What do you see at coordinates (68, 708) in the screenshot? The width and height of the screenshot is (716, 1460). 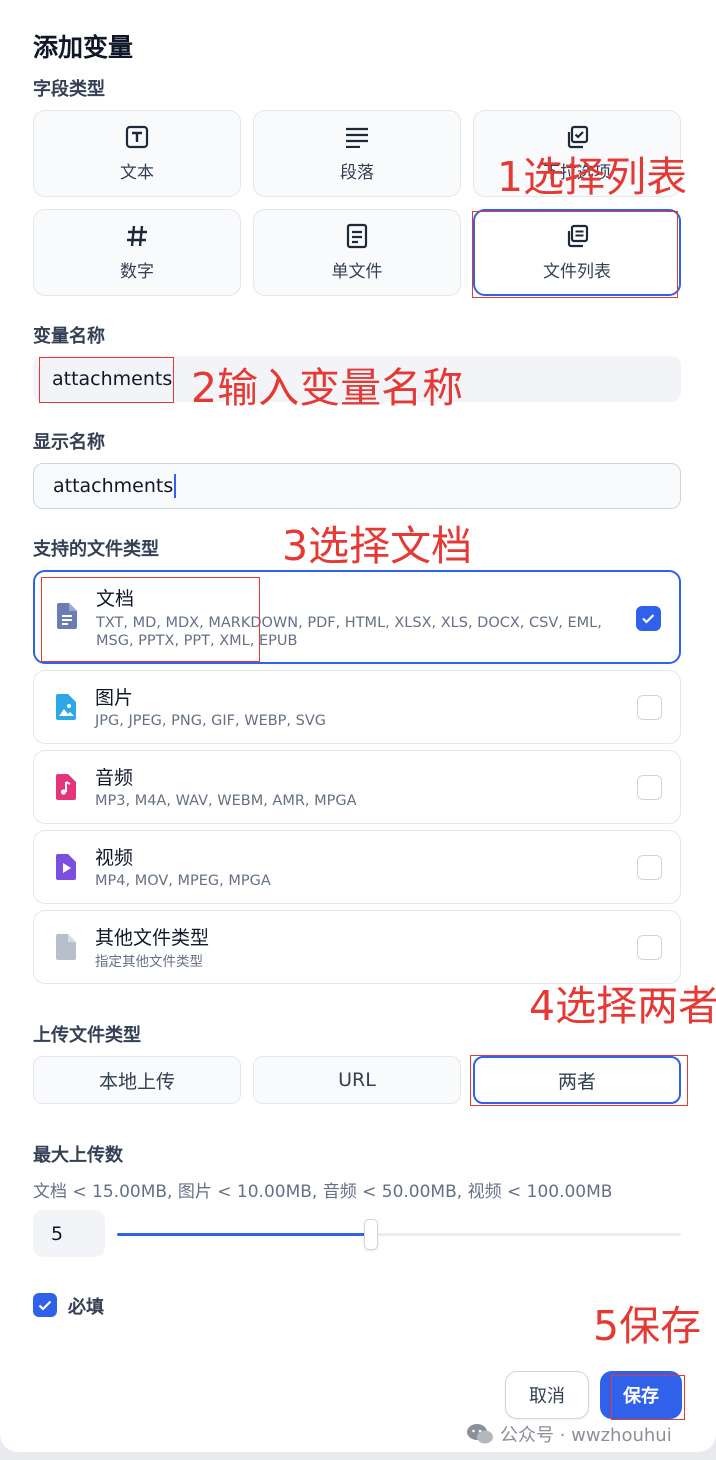 I see `image-icon` at bounding box center [68, 708].